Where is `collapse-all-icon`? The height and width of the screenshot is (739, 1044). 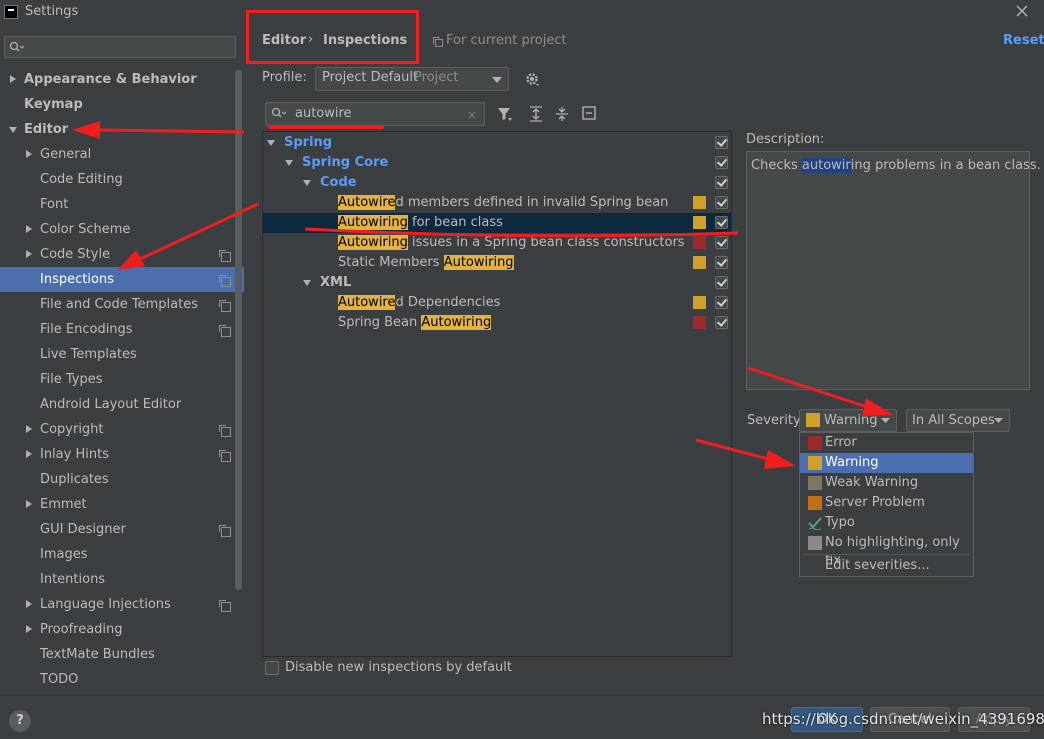 collapse-all-icon is located at coordinates (562, 114).